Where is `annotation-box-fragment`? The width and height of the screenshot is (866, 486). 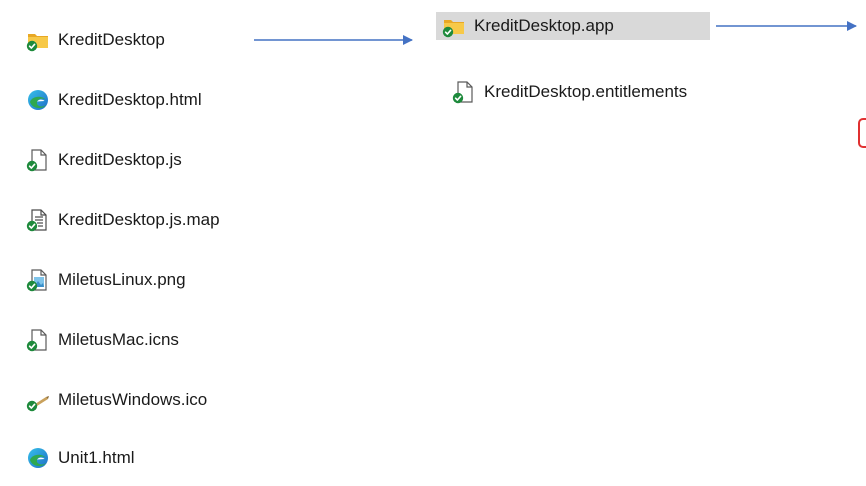 annotation-box-fragment is located at coordinates (862, 133).